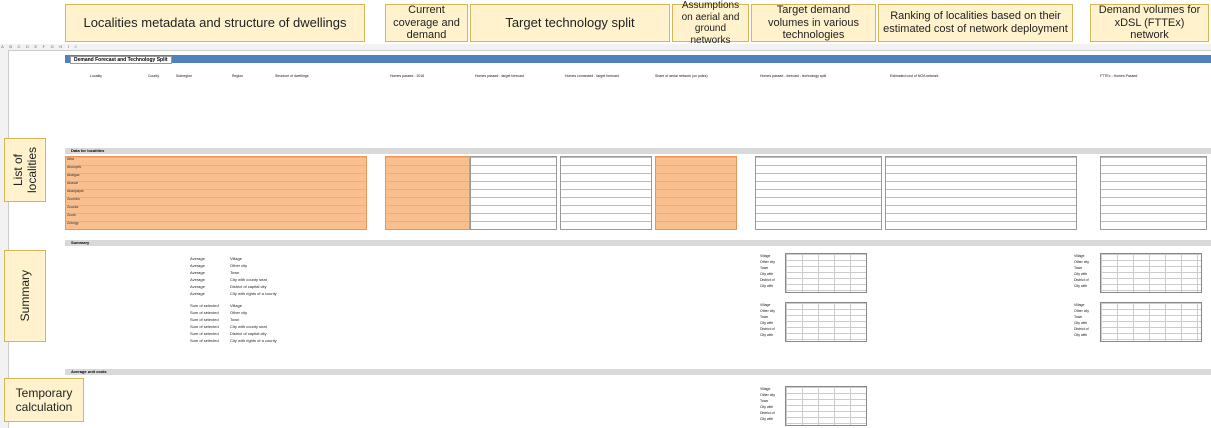 The height and width of the screenshot is (428, 1211). I want to click on callout-current-coverage: Current coverage and demand, so click(426, 23).